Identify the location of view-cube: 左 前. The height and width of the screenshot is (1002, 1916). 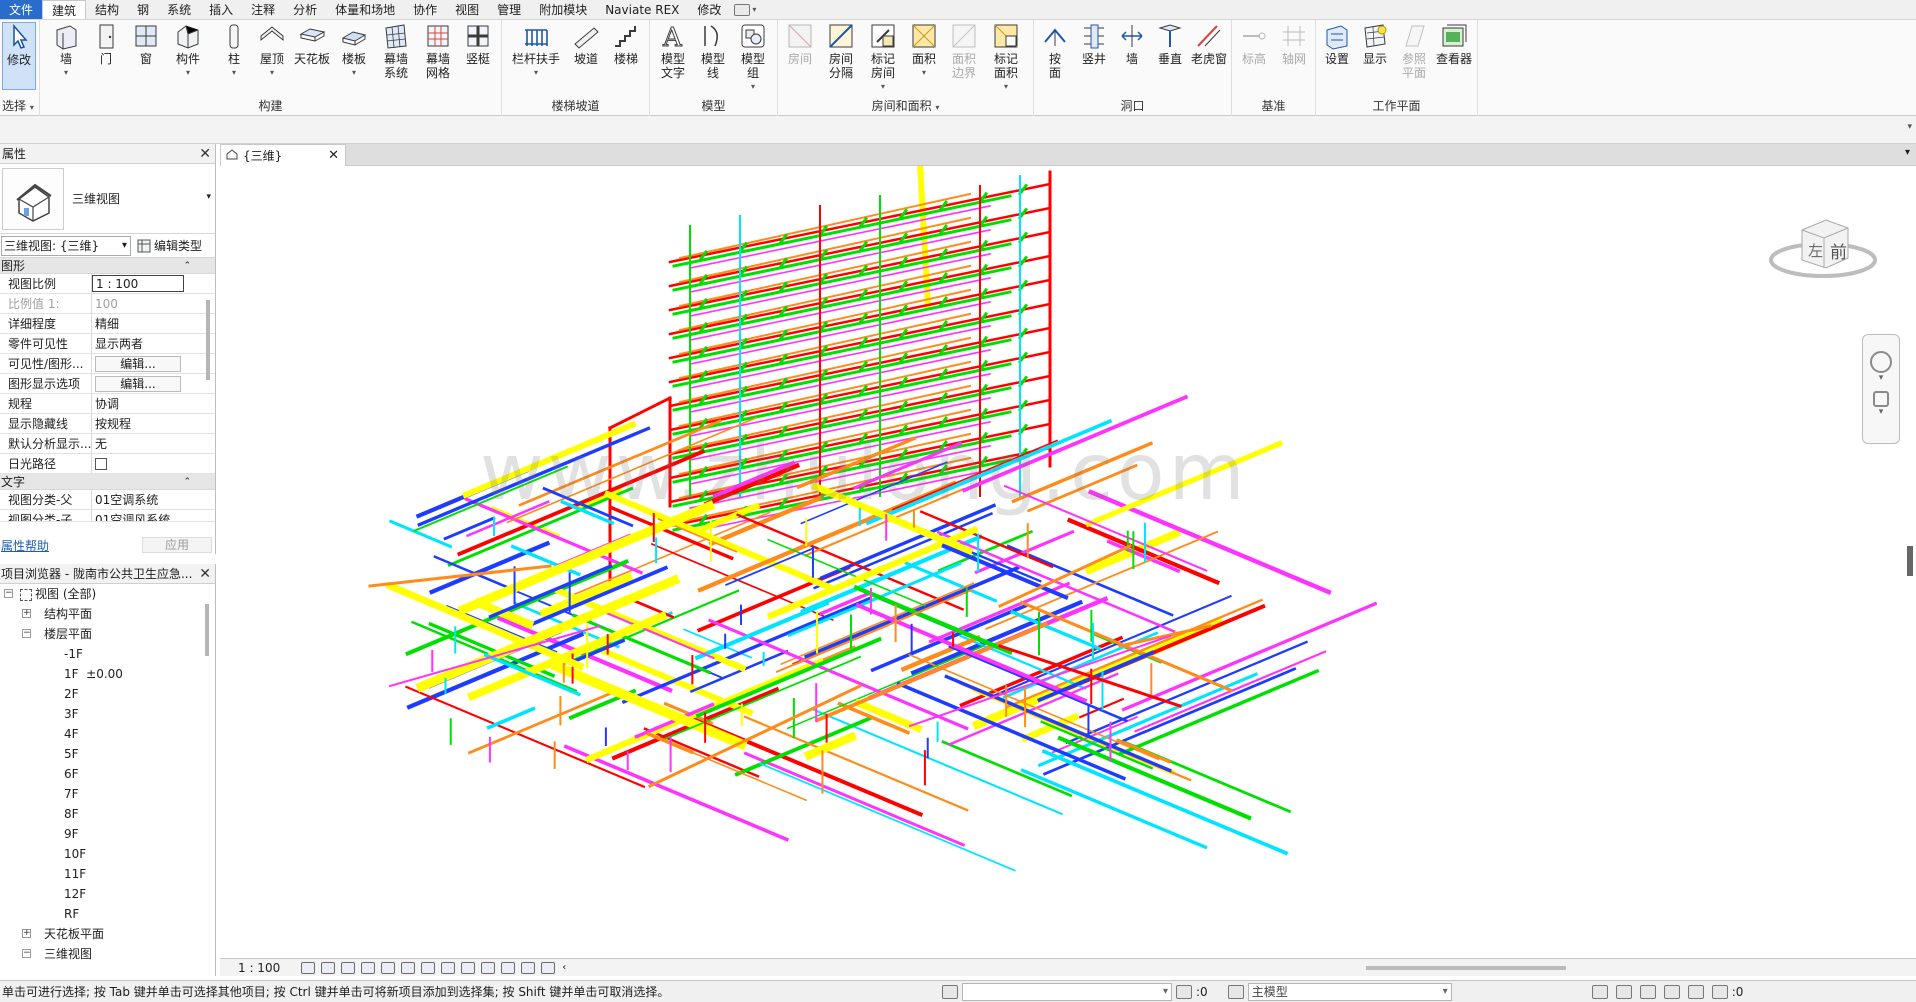
(1823, 246).